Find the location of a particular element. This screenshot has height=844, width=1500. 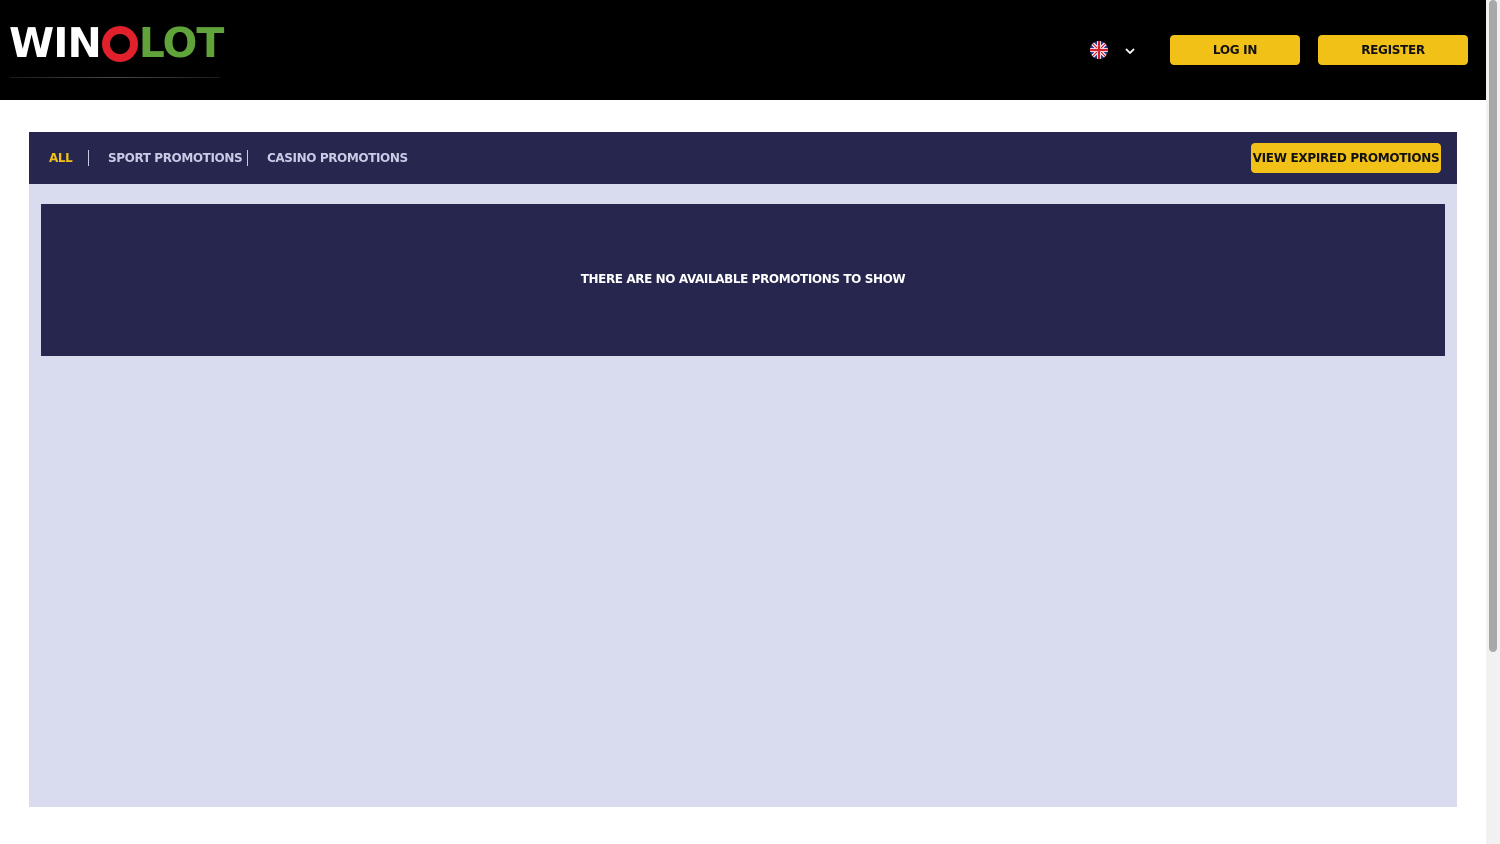

view-expired-promotions-button: VIEW EXPIRED PROMOTIONS is located at coordinates (1346, 158).